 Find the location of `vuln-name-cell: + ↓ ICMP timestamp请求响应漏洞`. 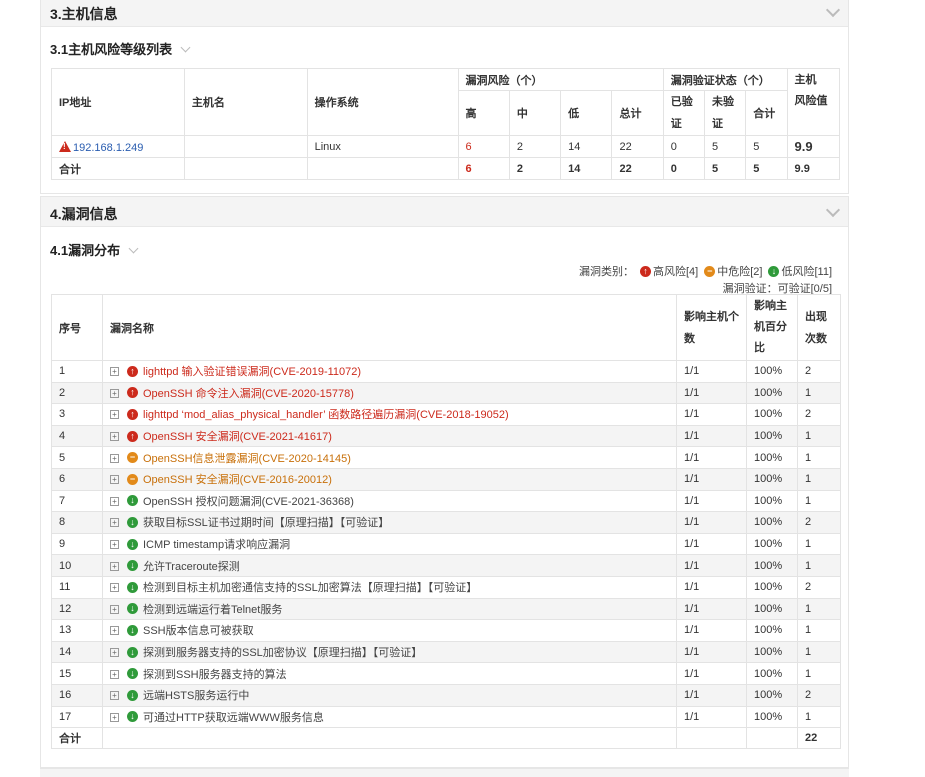

vuln-name-cell: + ↓ ICMP timestamp请求响应漏洞 is located at coordinates (389, 544).